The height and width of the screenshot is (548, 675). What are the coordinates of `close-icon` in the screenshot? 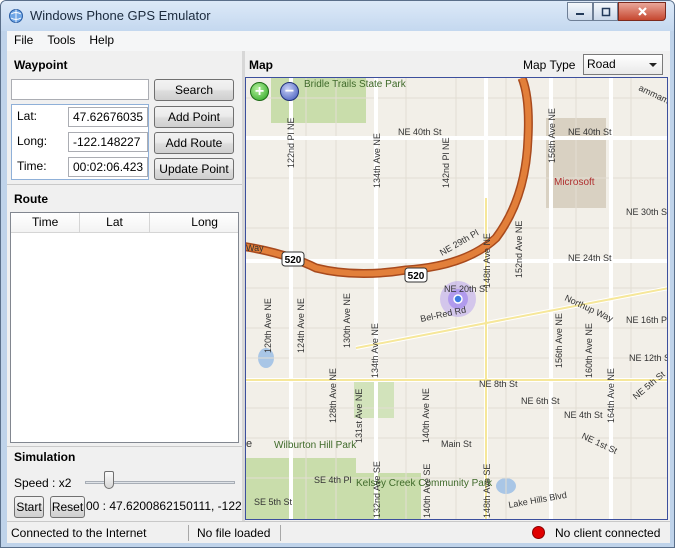 It's located at (642, 11).